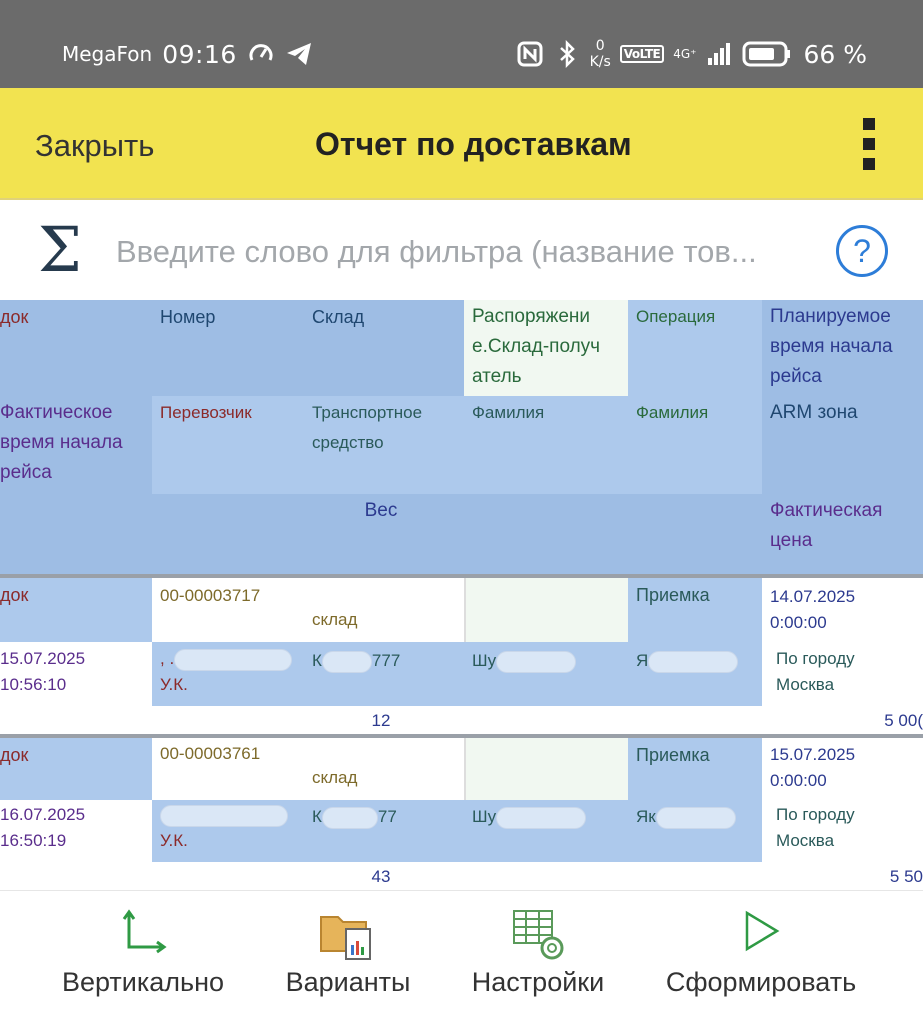  Describe the element at coordinates (143, 957) in the screenshot. I see `vertical-button: Вертикально` at that location.